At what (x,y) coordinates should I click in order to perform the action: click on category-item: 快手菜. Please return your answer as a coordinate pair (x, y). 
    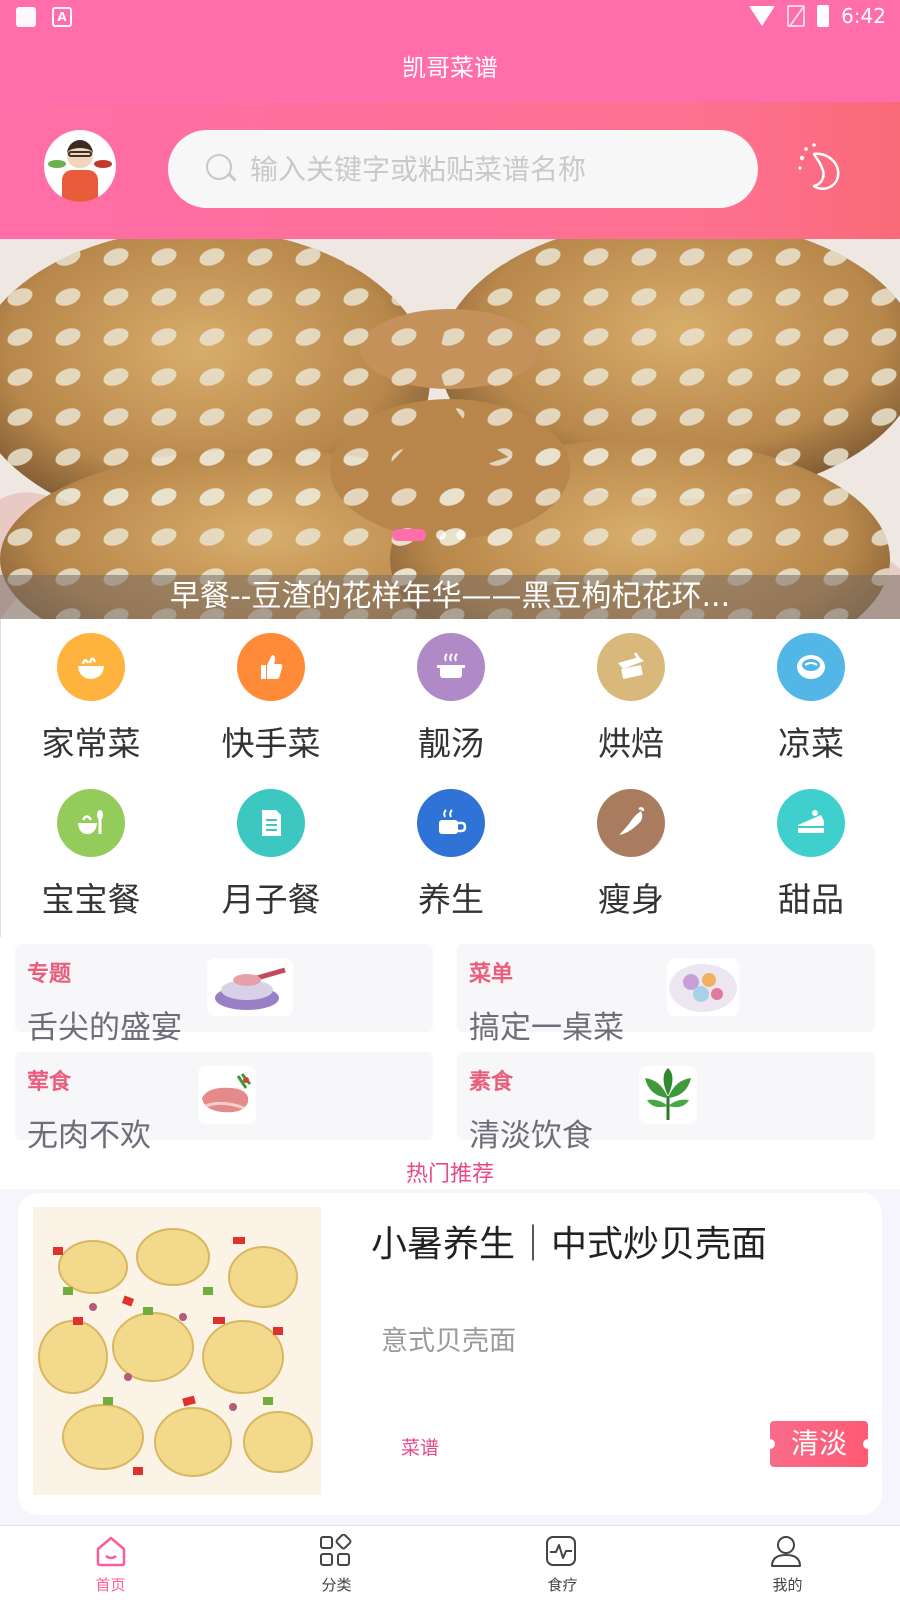
    Looking at the image, I should click on (271, 708).